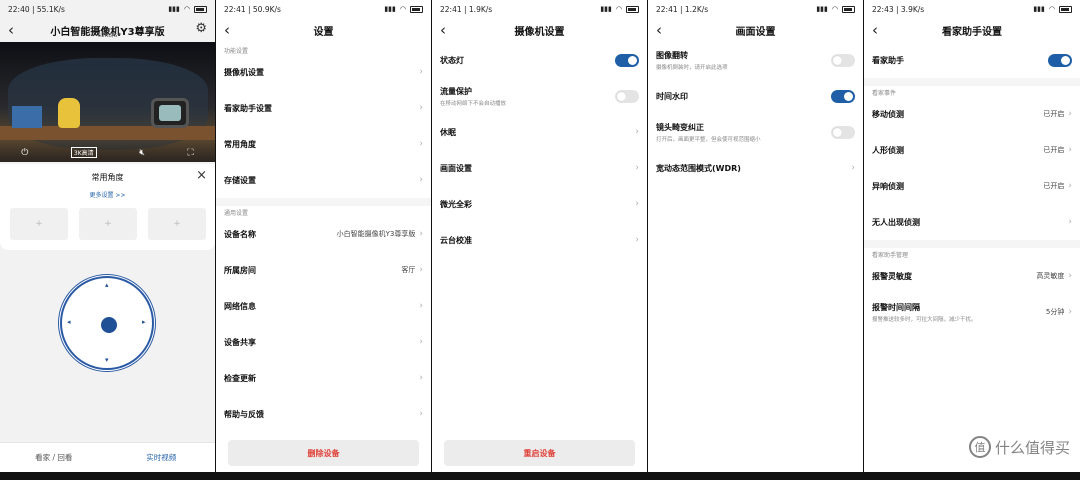 The image size is (1080, 480). Describe the element at coordinates (323, 270) in the screenshot. I see `settings-row: 所属房间 客厅 ›` at that location.